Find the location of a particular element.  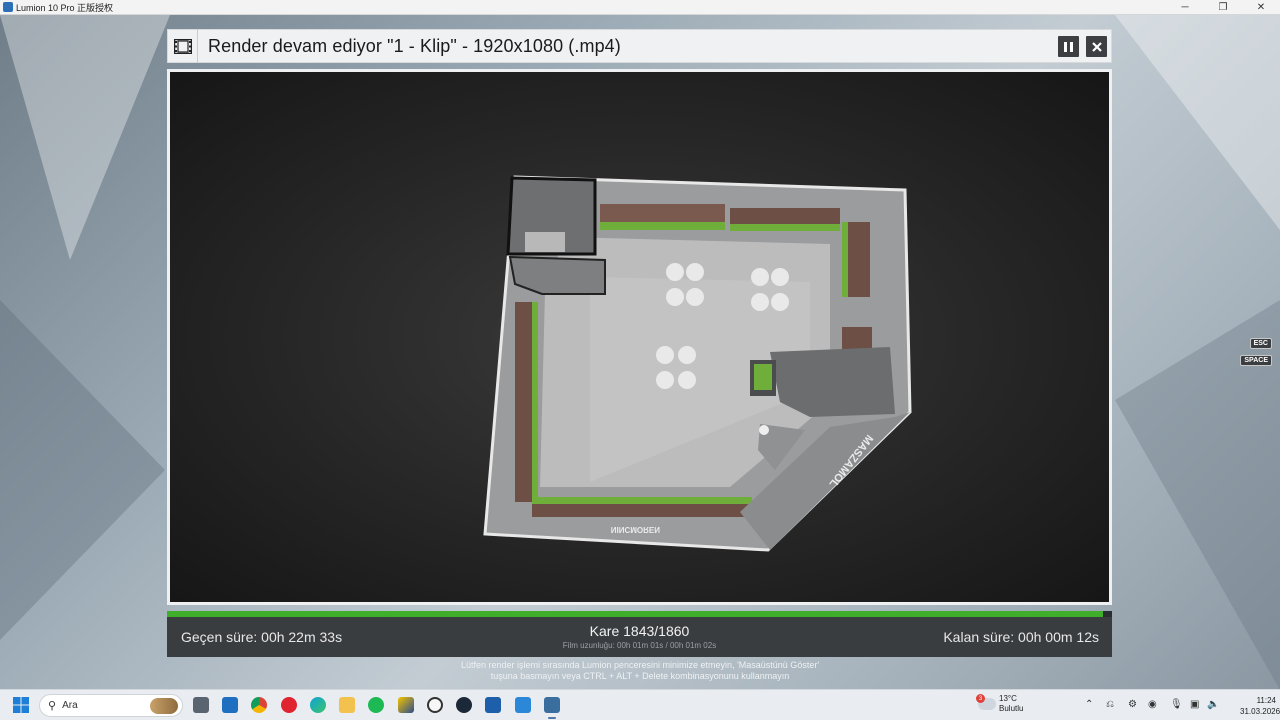

chrome-icon is located at coordinates (259, 705).